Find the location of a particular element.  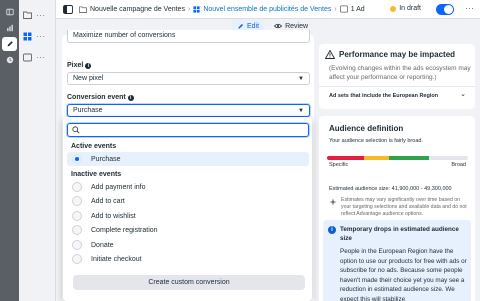

pixel-label: Pixel i is located at coordinates (79, 65).